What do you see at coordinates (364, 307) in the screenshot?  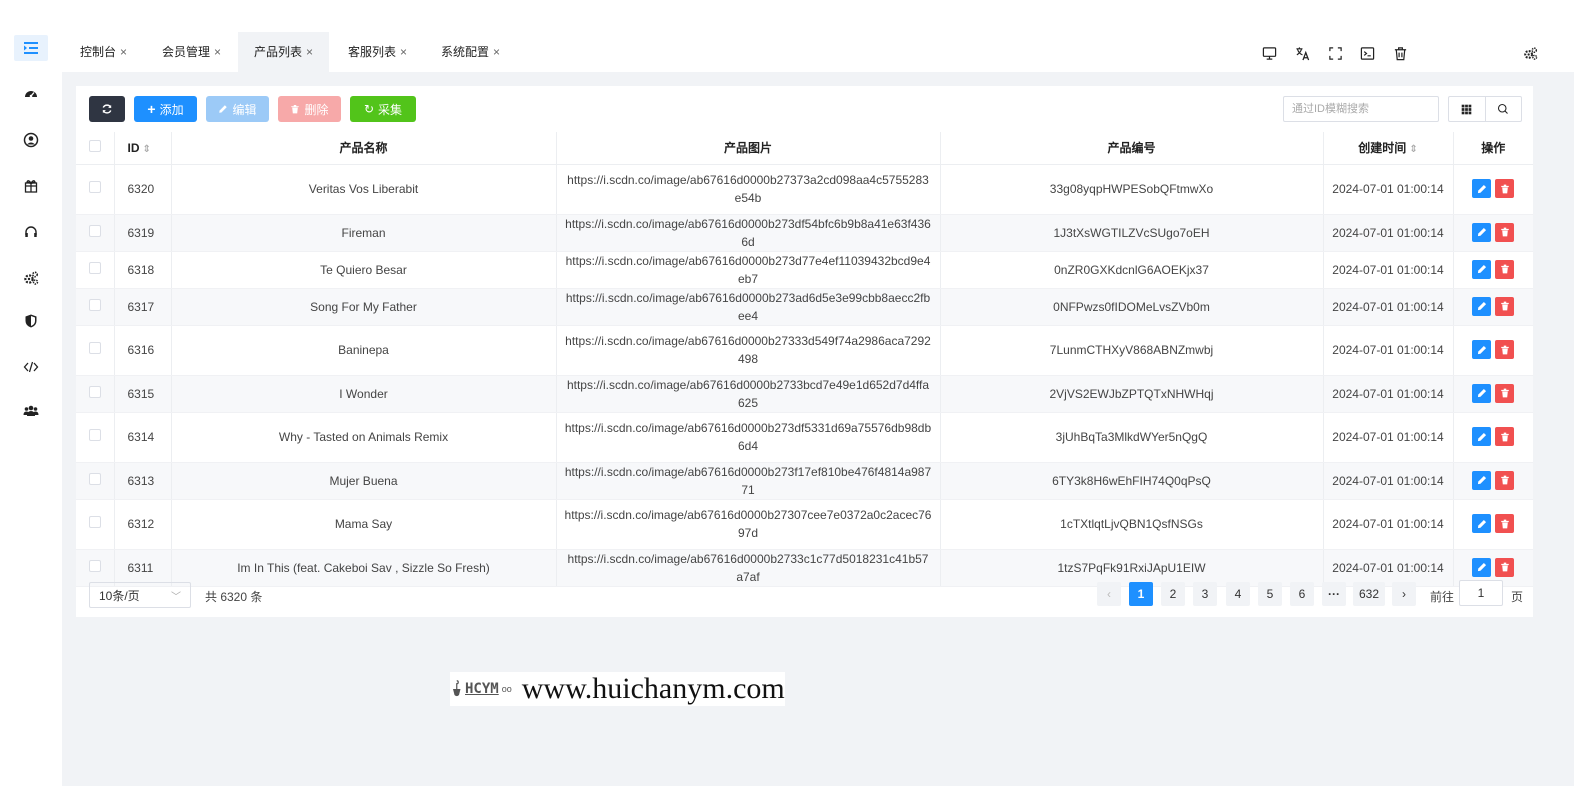 I see `cell-name: Song For My Father` at bounding box center [364, 307].